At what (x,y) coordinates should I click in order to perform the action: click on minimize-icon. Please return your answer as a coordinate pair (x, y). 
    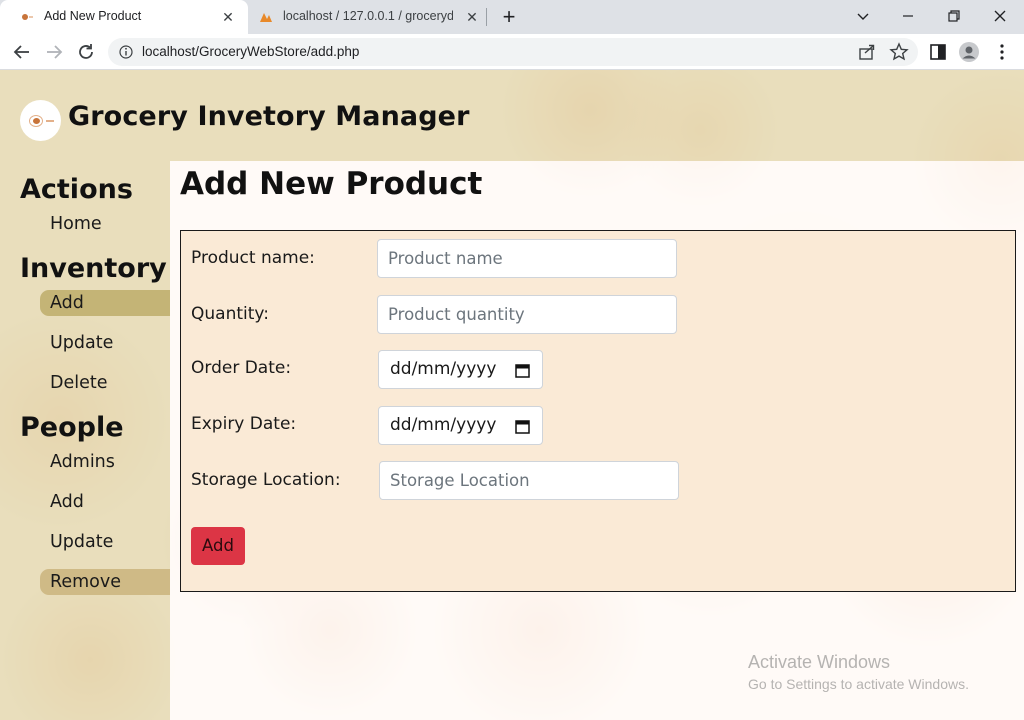
    Looking at the image, I should click on (908, 16).